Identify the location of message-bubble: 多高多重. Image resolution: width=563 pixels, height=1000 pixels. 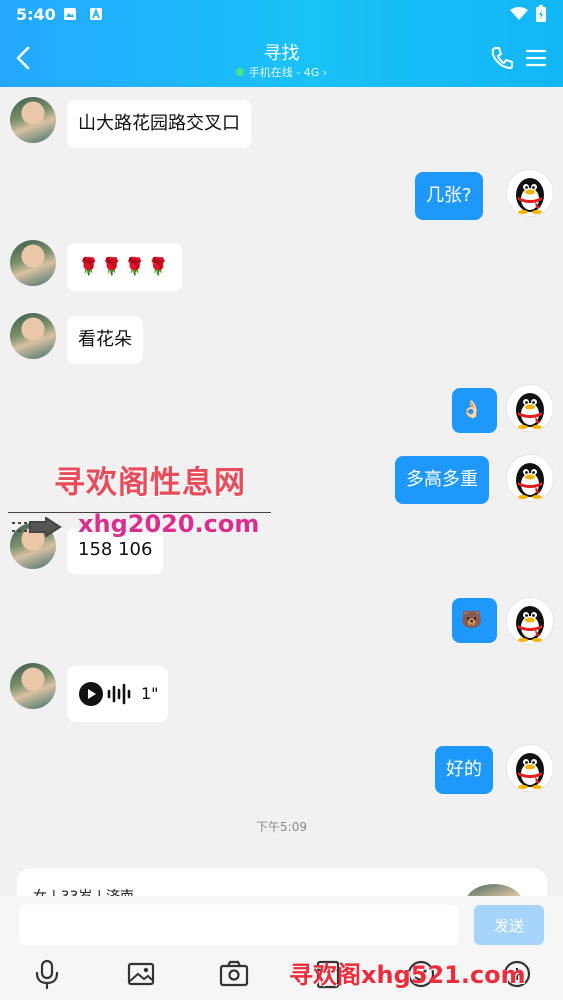
(442, 480).